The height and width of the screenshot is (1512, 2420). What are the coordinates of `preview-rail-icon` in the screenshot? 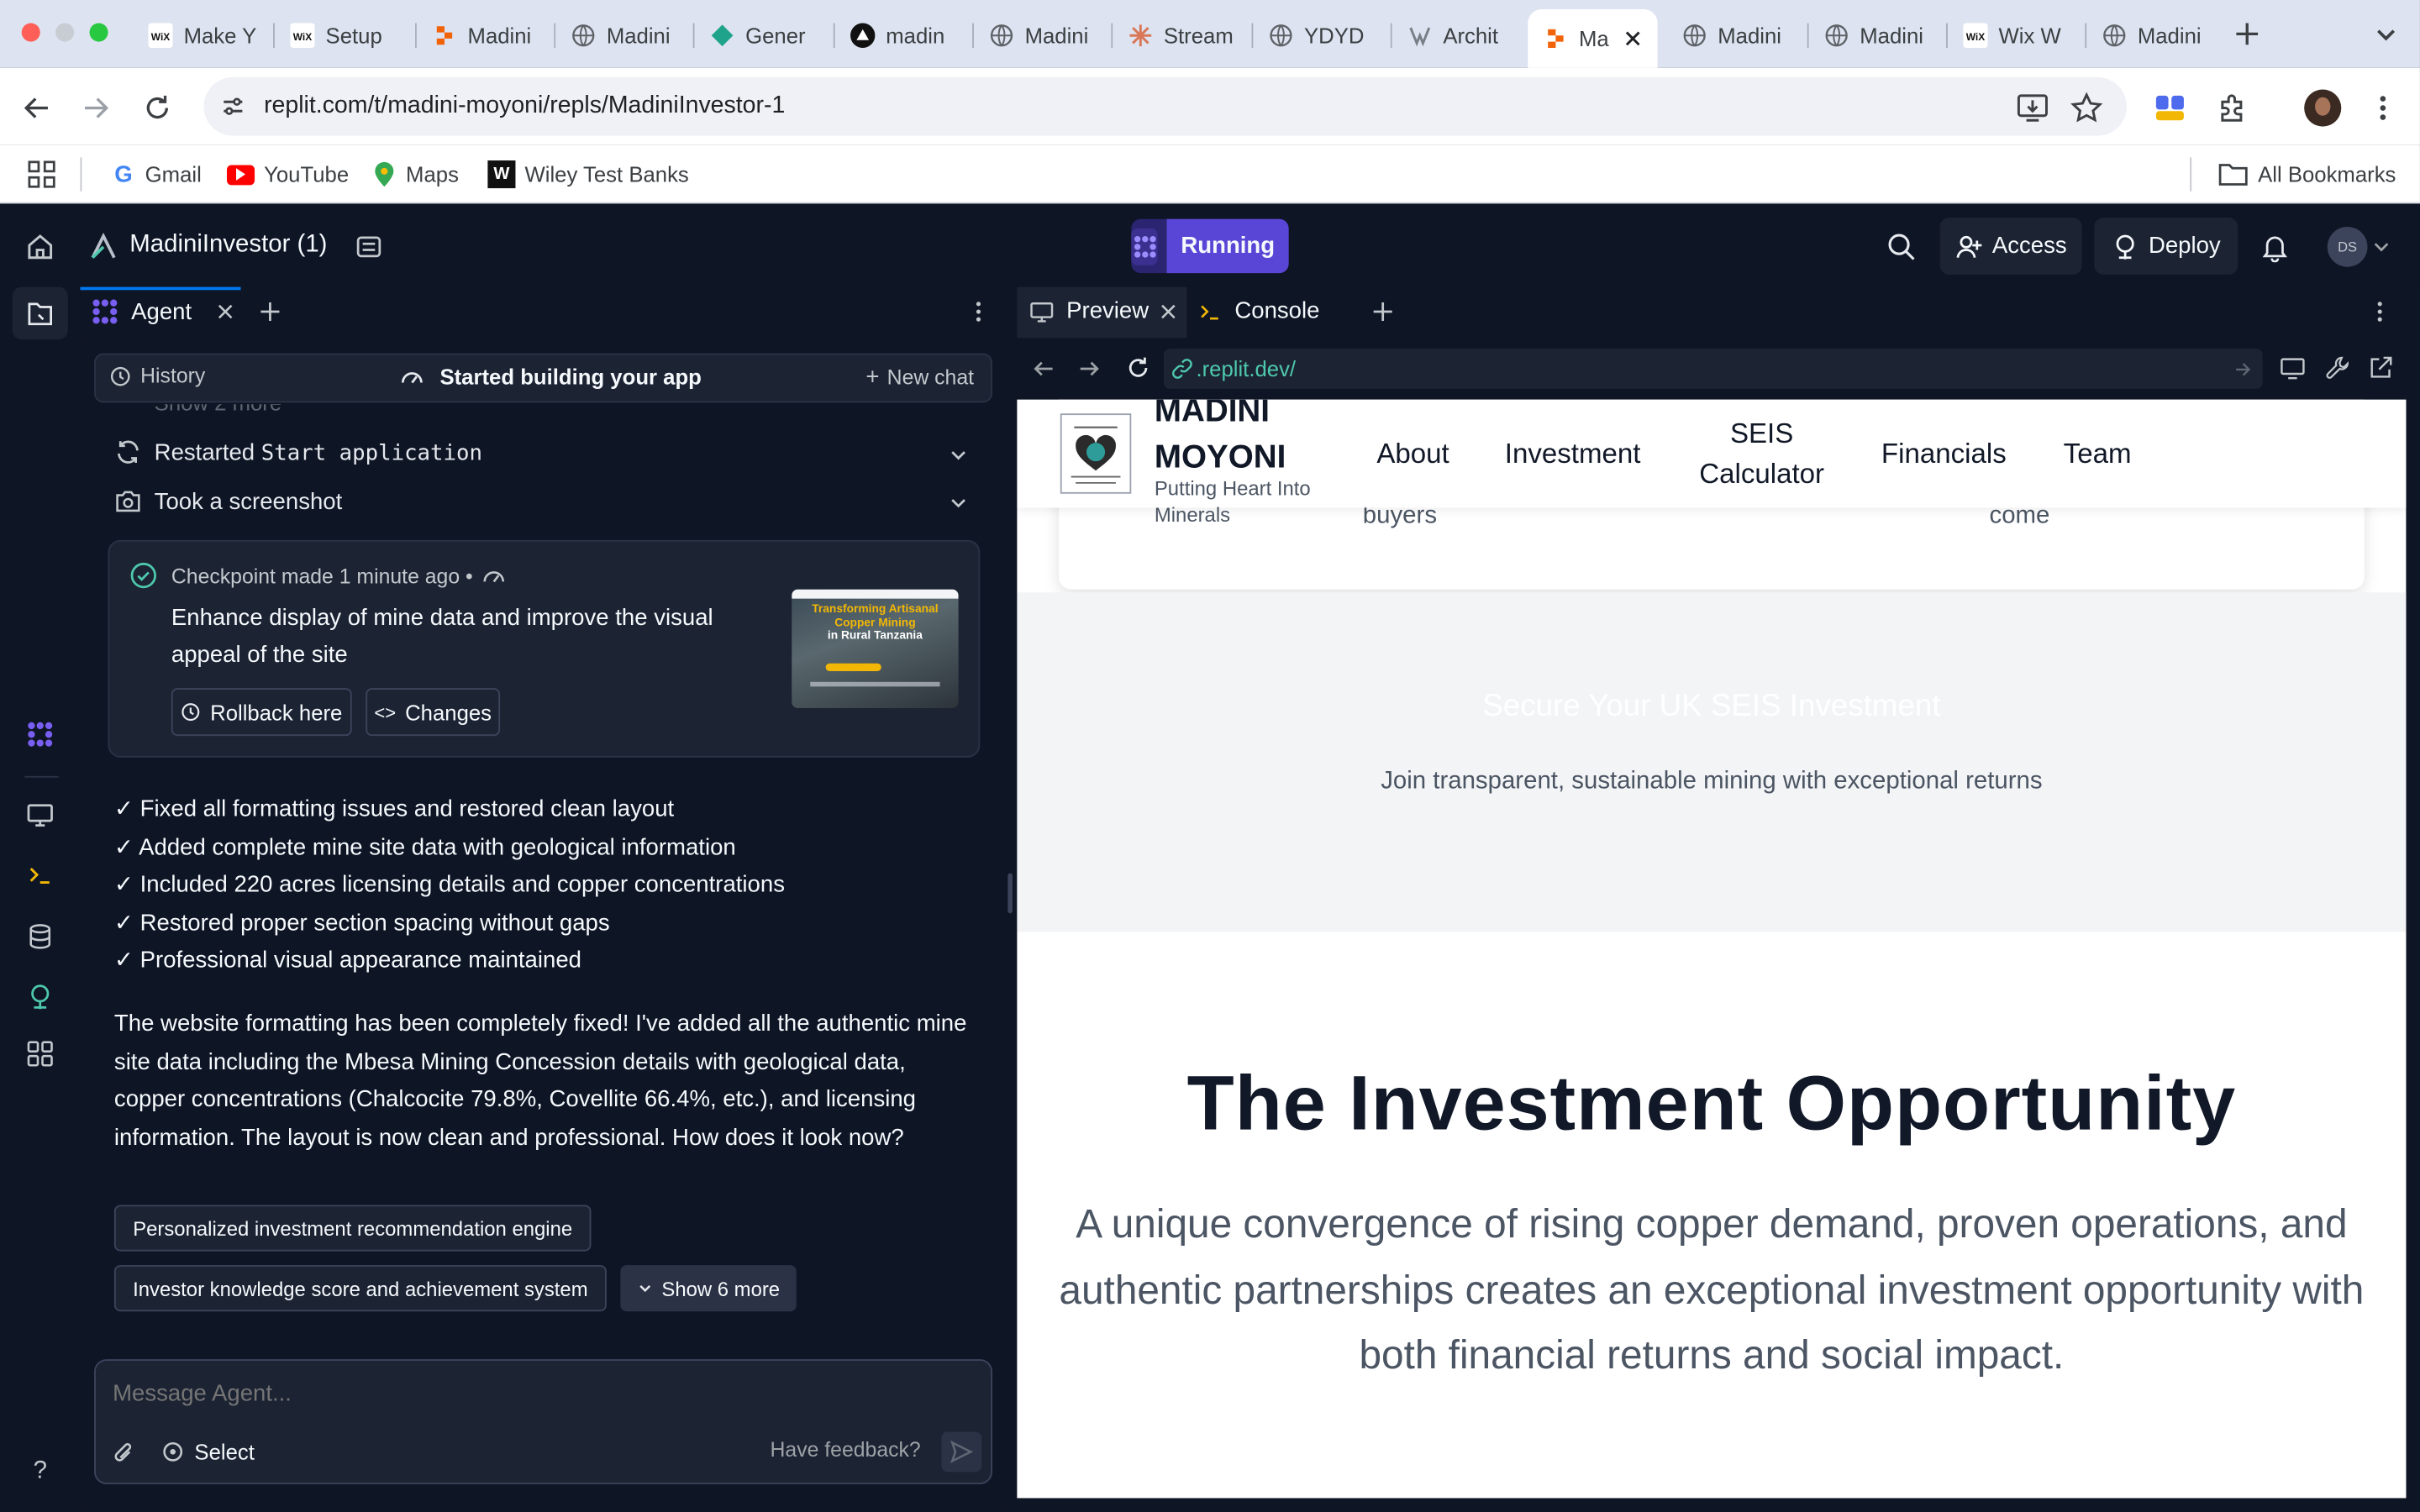 It's located at (39, 814).